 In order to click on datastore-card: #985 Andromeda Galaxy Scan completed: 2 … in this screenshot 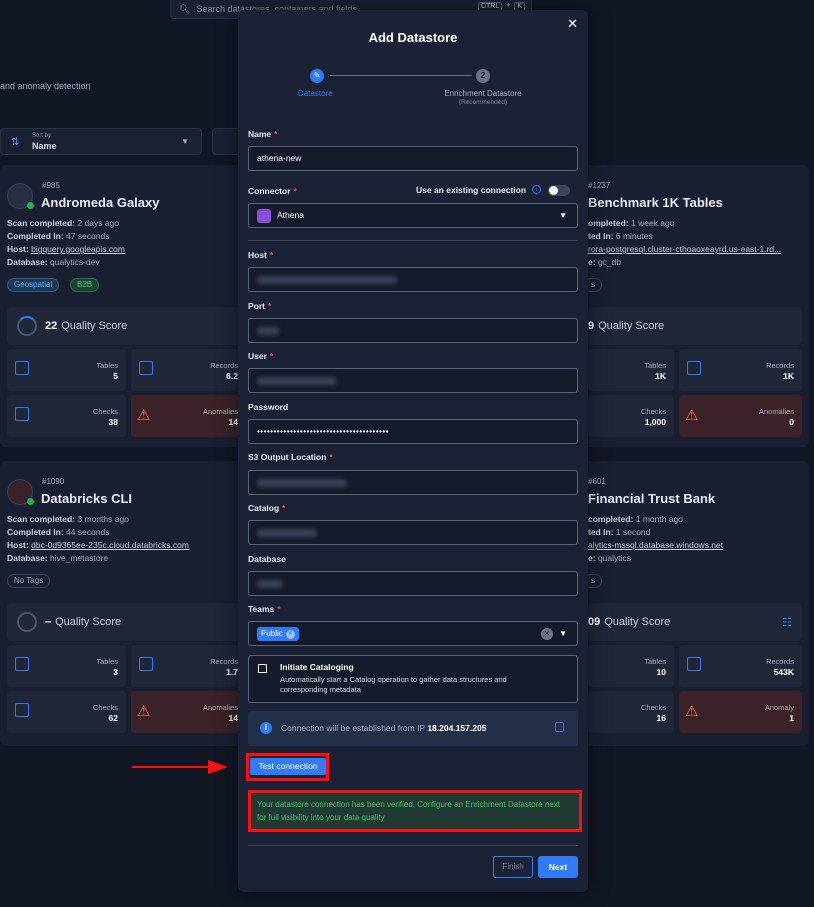, I will do `click(123, 306)`.